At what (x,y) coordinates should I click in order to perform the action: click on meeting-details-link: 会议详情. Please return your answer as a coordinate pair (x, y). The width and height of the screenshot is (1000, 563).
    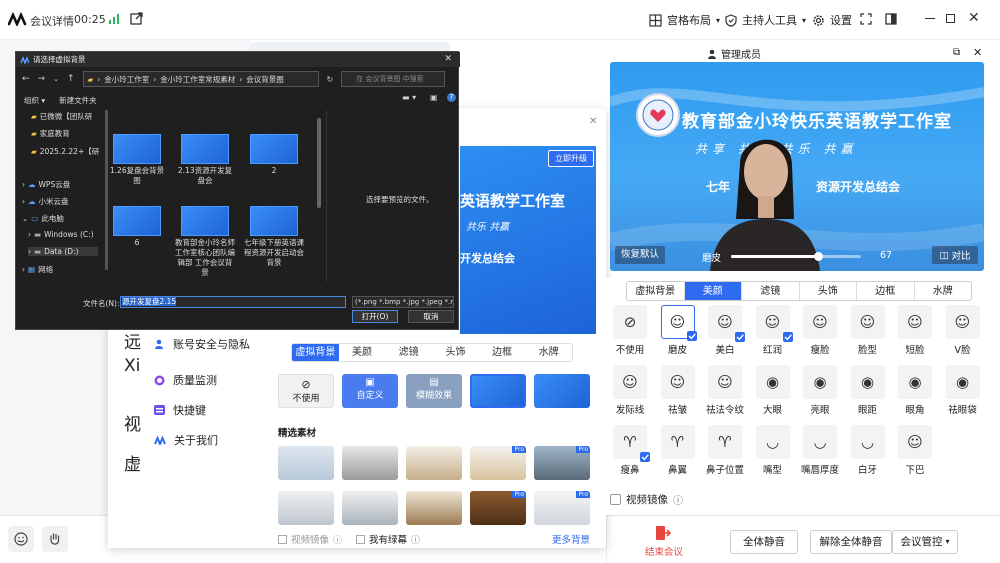
    Looking at the image, I should click on (52, 21).